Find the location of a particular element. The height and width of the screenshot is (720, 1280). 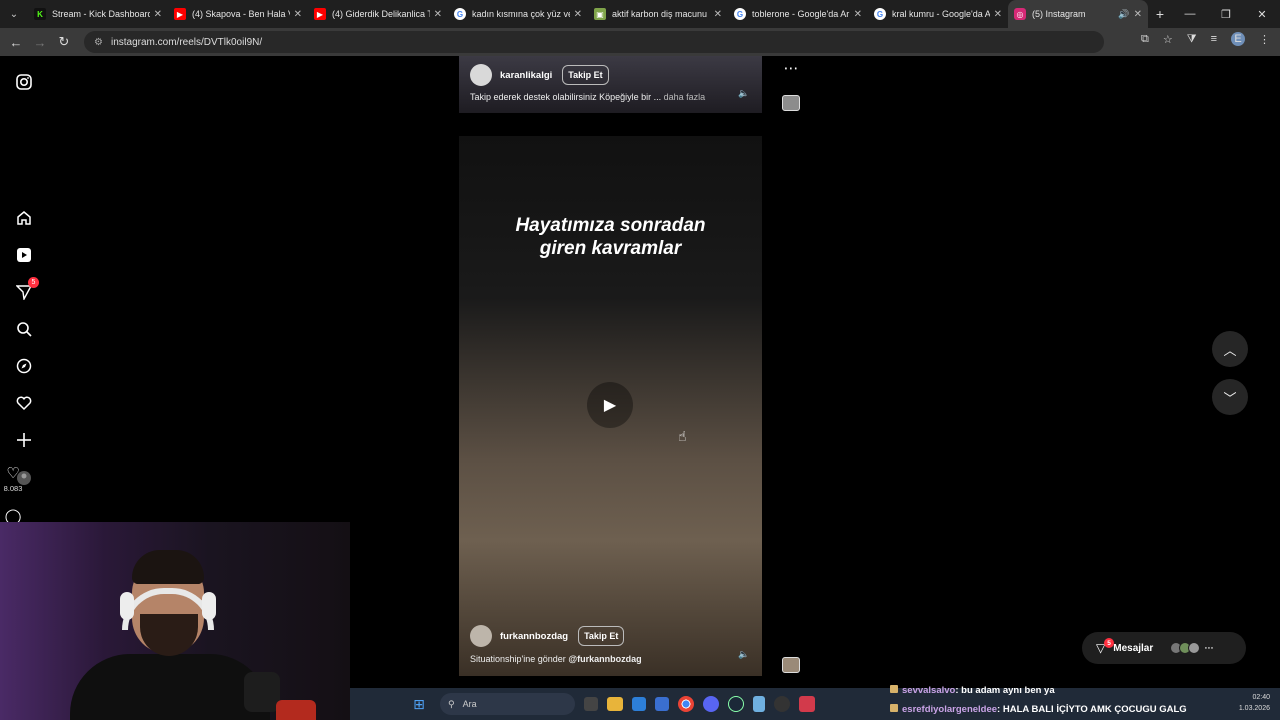

chat-text: : HALA BALI İÇİYTO AMK ÇOCUGU GALG is located at coordinates (1092, 709).